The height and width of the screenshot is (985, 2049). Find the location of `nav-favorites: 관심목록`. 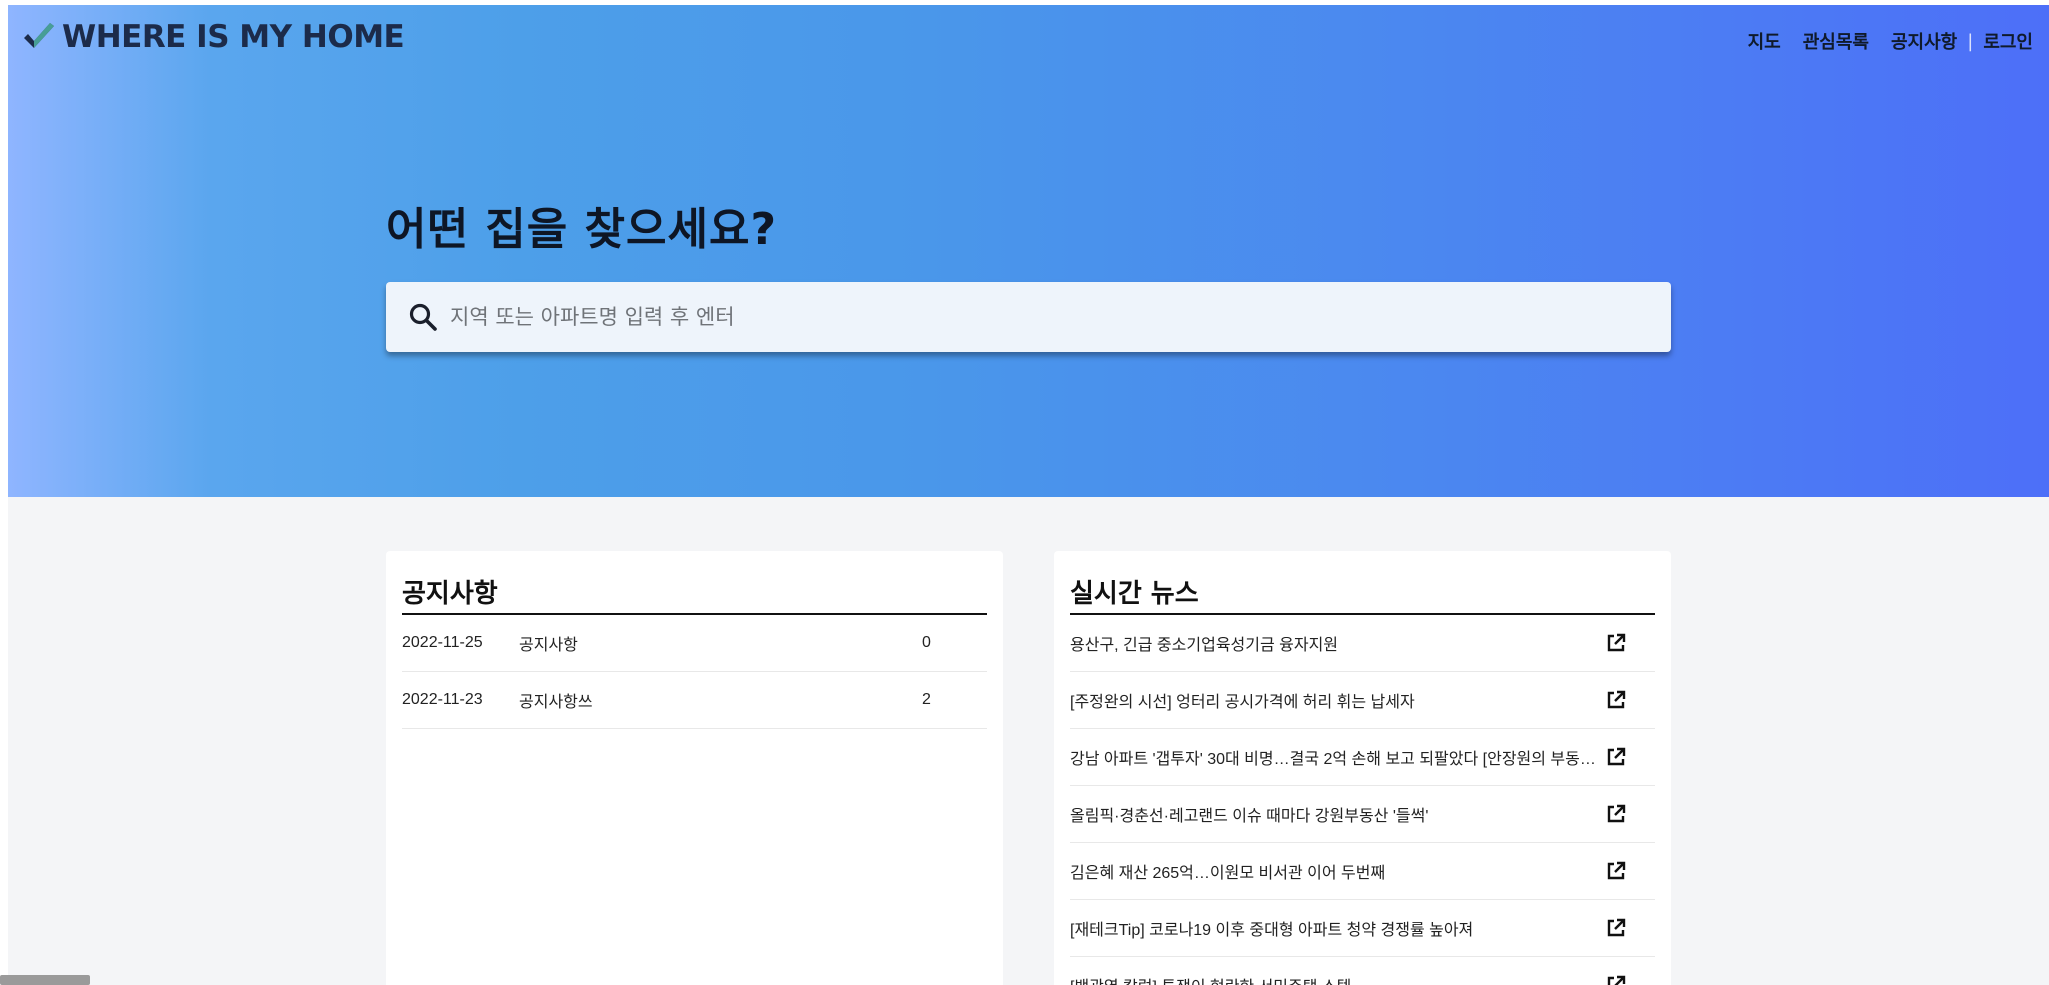

nav-favorites: 관심목록 is located at coordinates (1836, 41).